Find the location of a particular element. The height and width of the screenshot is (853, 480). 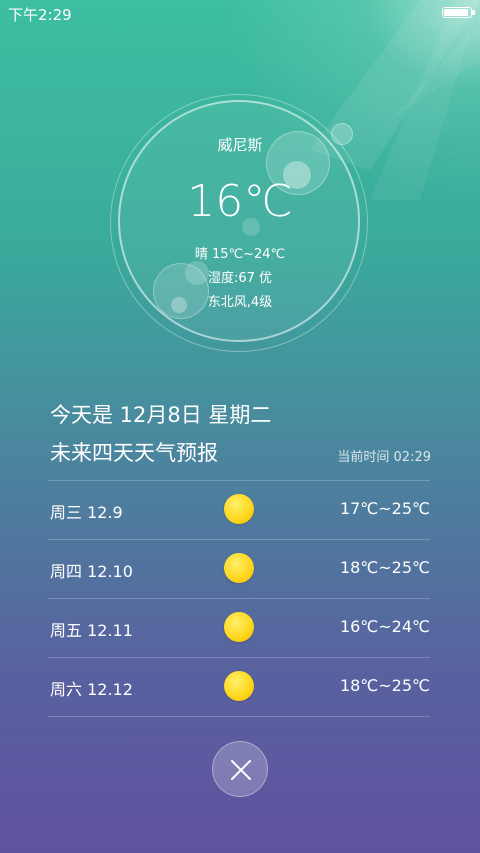

forecast-row: 周五 12.11 16℃~24℃ is located at coordinates (239, 627).